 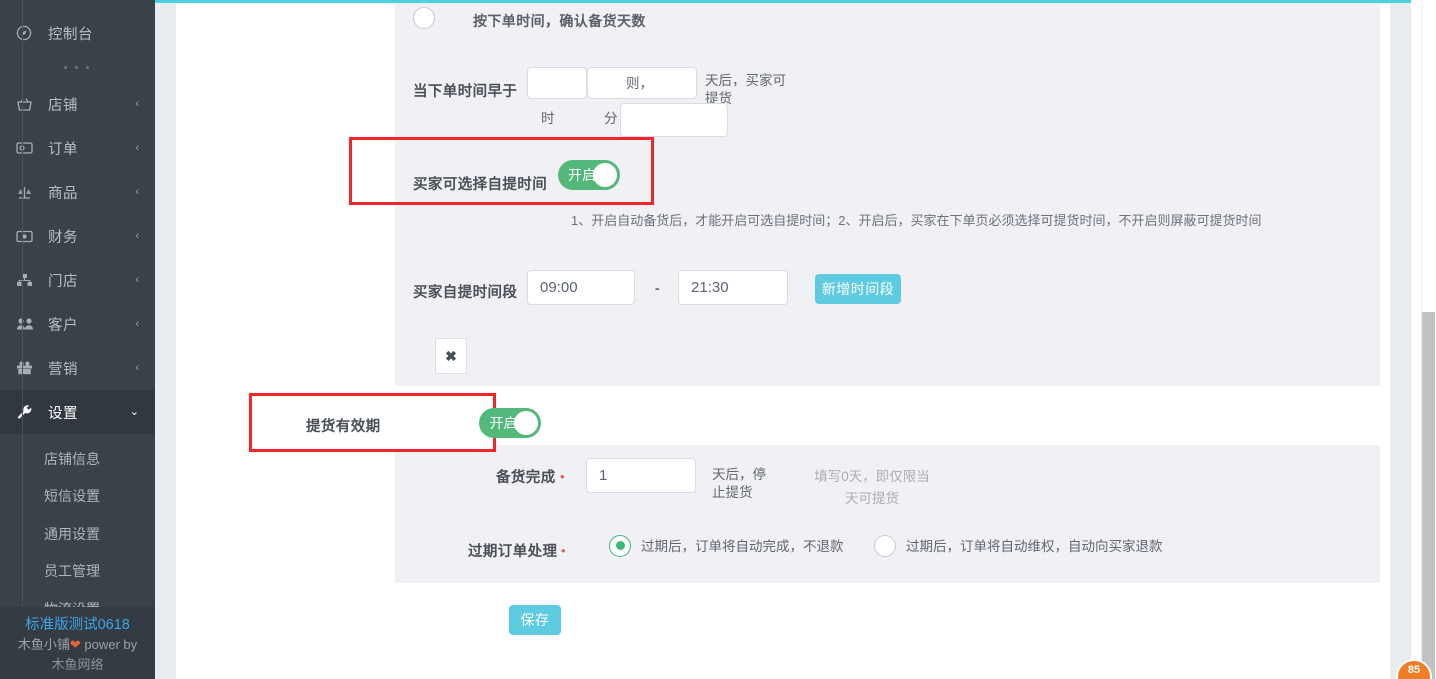 What do you see at coordinates (72, 458) in the screenshot?
I see `submenu-item-label: 店铺信息` at bounding box center [72, 458].